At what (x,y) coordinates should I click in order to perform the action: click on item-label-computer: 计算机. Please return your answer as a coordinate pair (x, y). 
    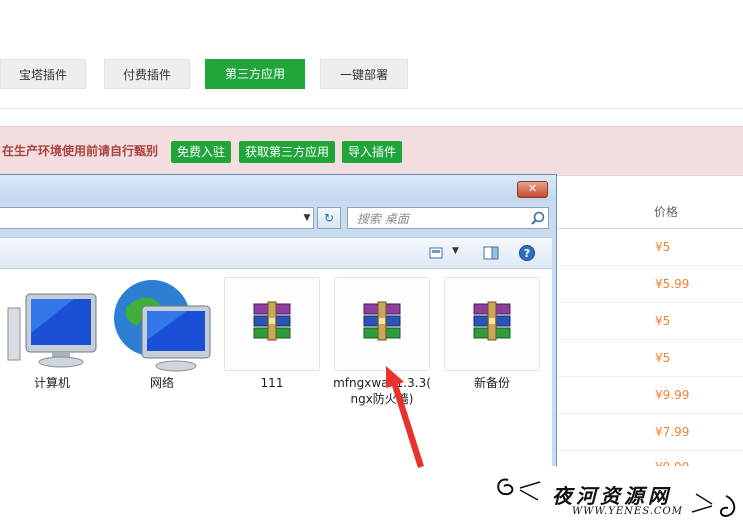
    Looking at the image, I should click on (51, 383).